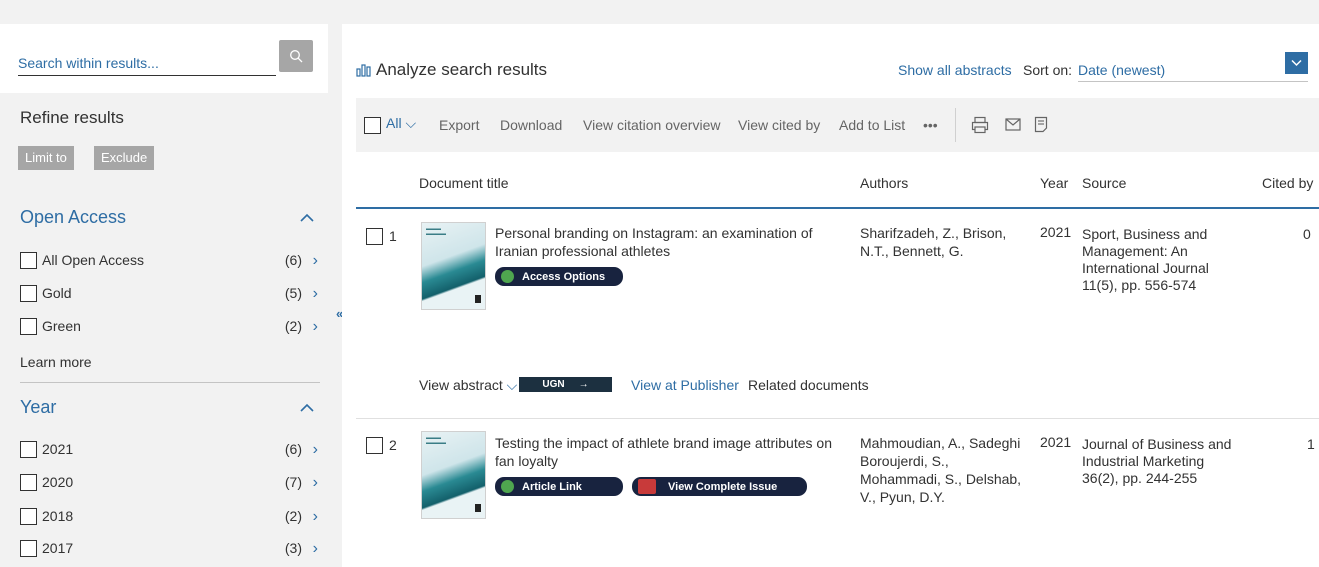  Describe the element at coordinates (468, 385) in the screenshot. I see `view-abstract-toggle: View abstract ⌵` at that location.